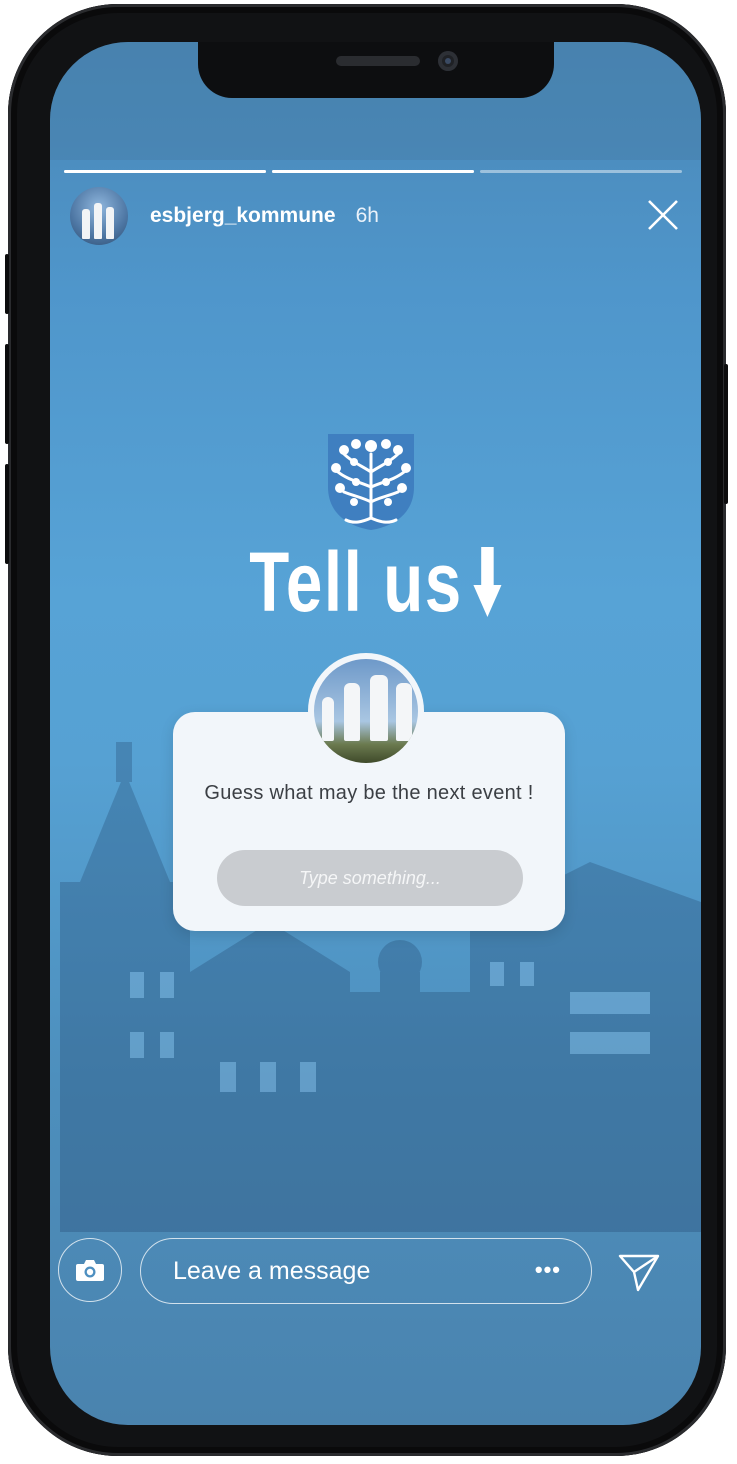  Describe the element at coordinates (243, 216) in the screenshot. I see `username: esbjerg_kommune` at that location.